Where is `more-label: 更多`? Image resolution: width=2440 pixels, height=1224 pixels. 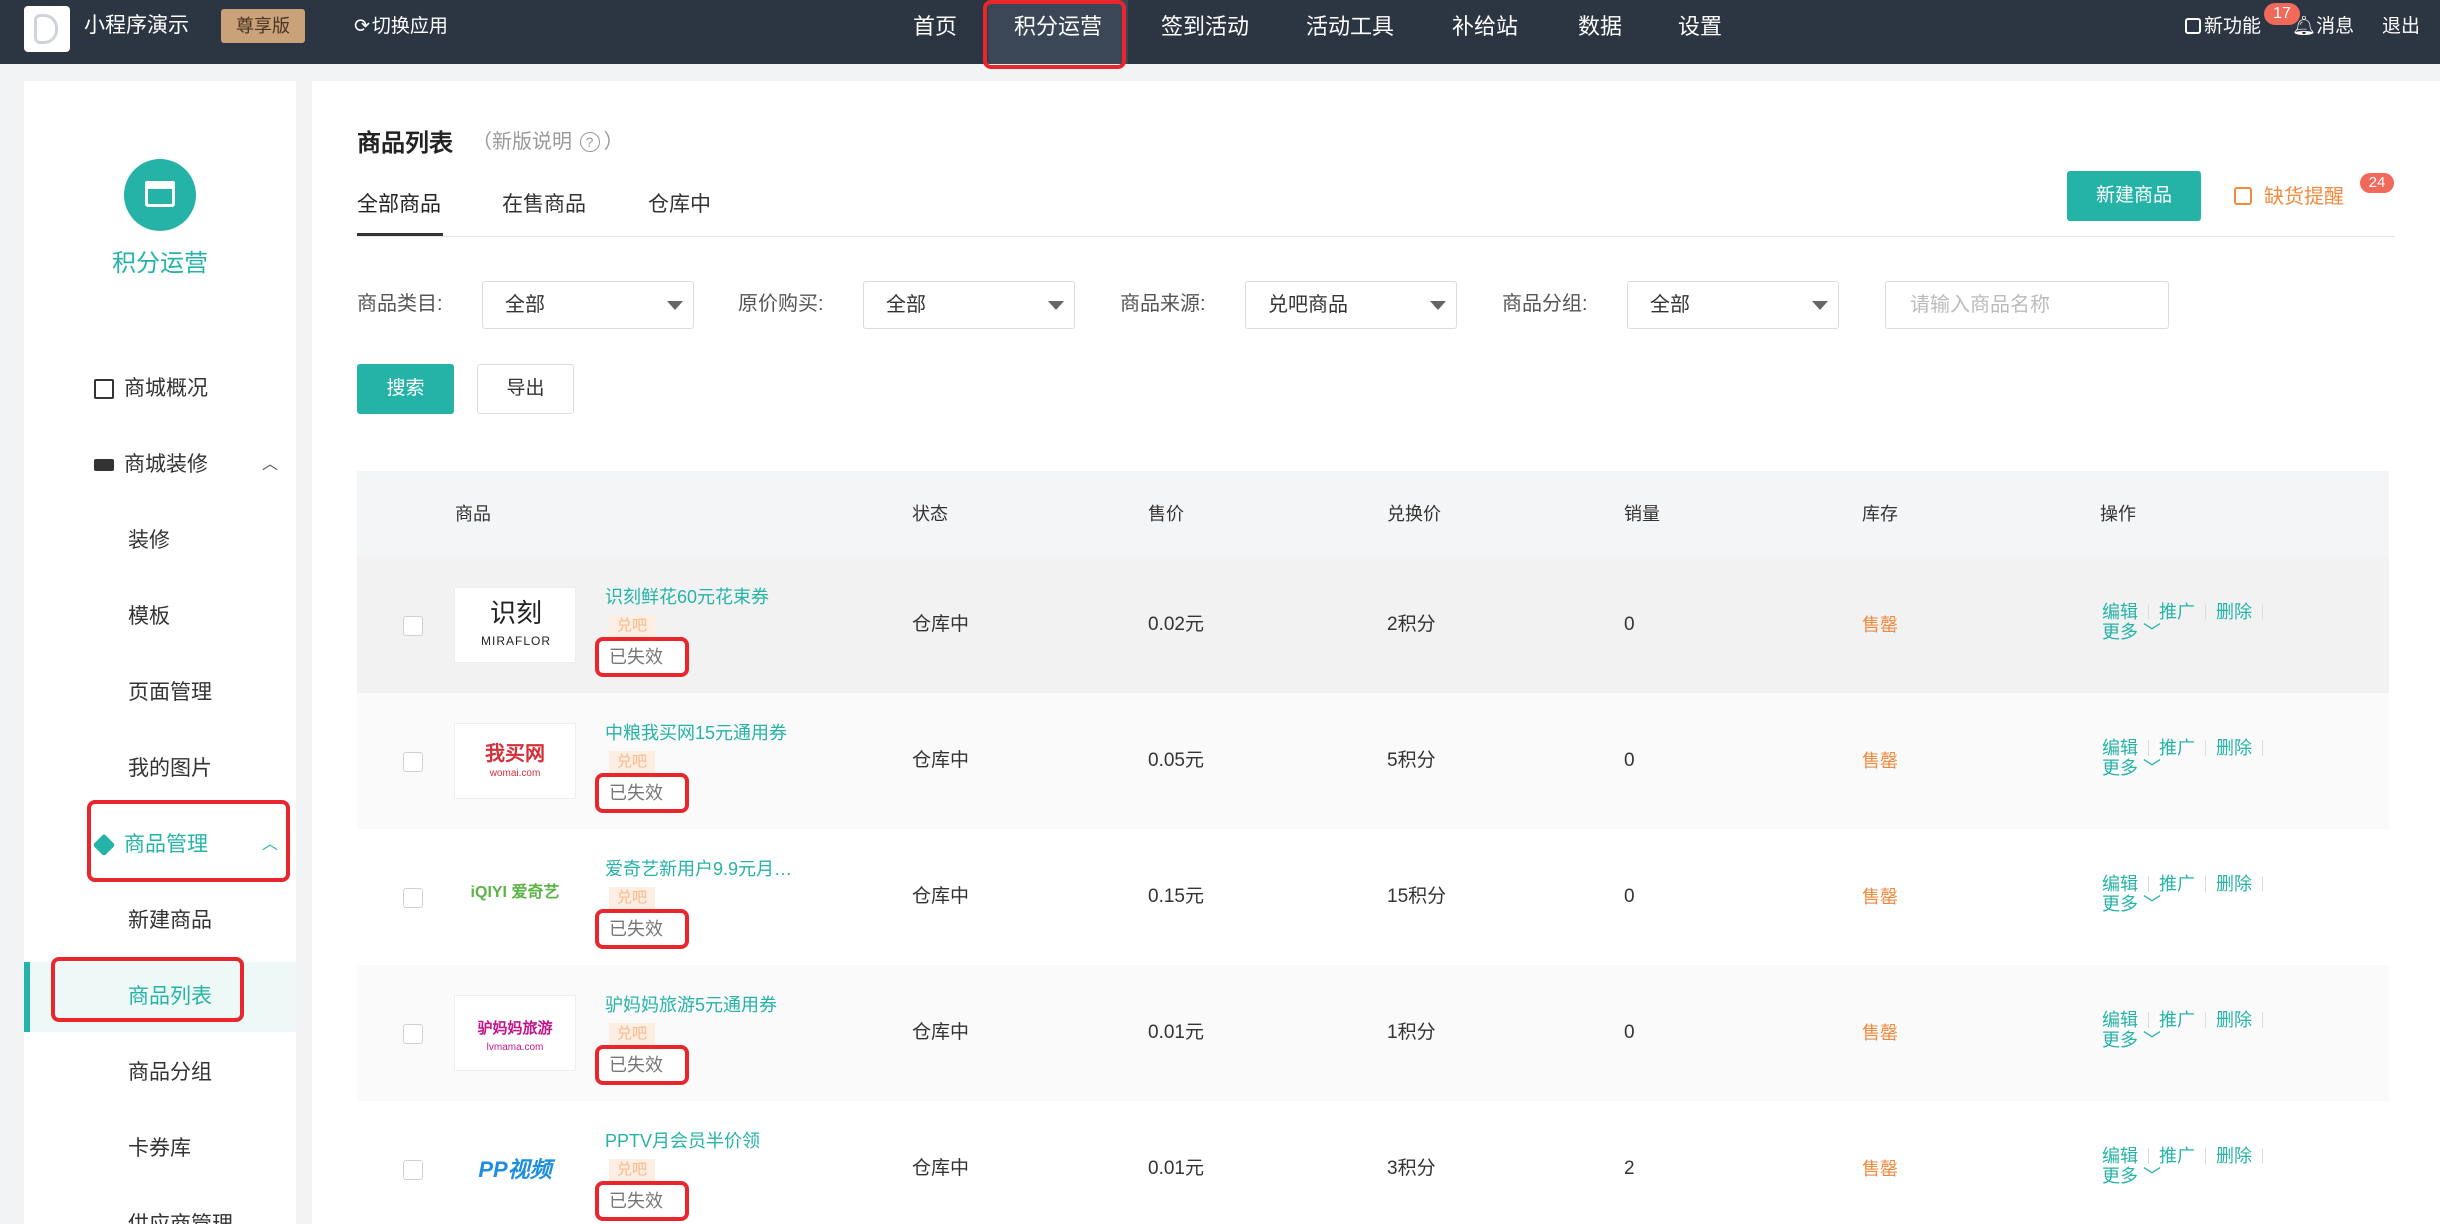 more-label: 更多 is located at coordinates (2120, 1040).